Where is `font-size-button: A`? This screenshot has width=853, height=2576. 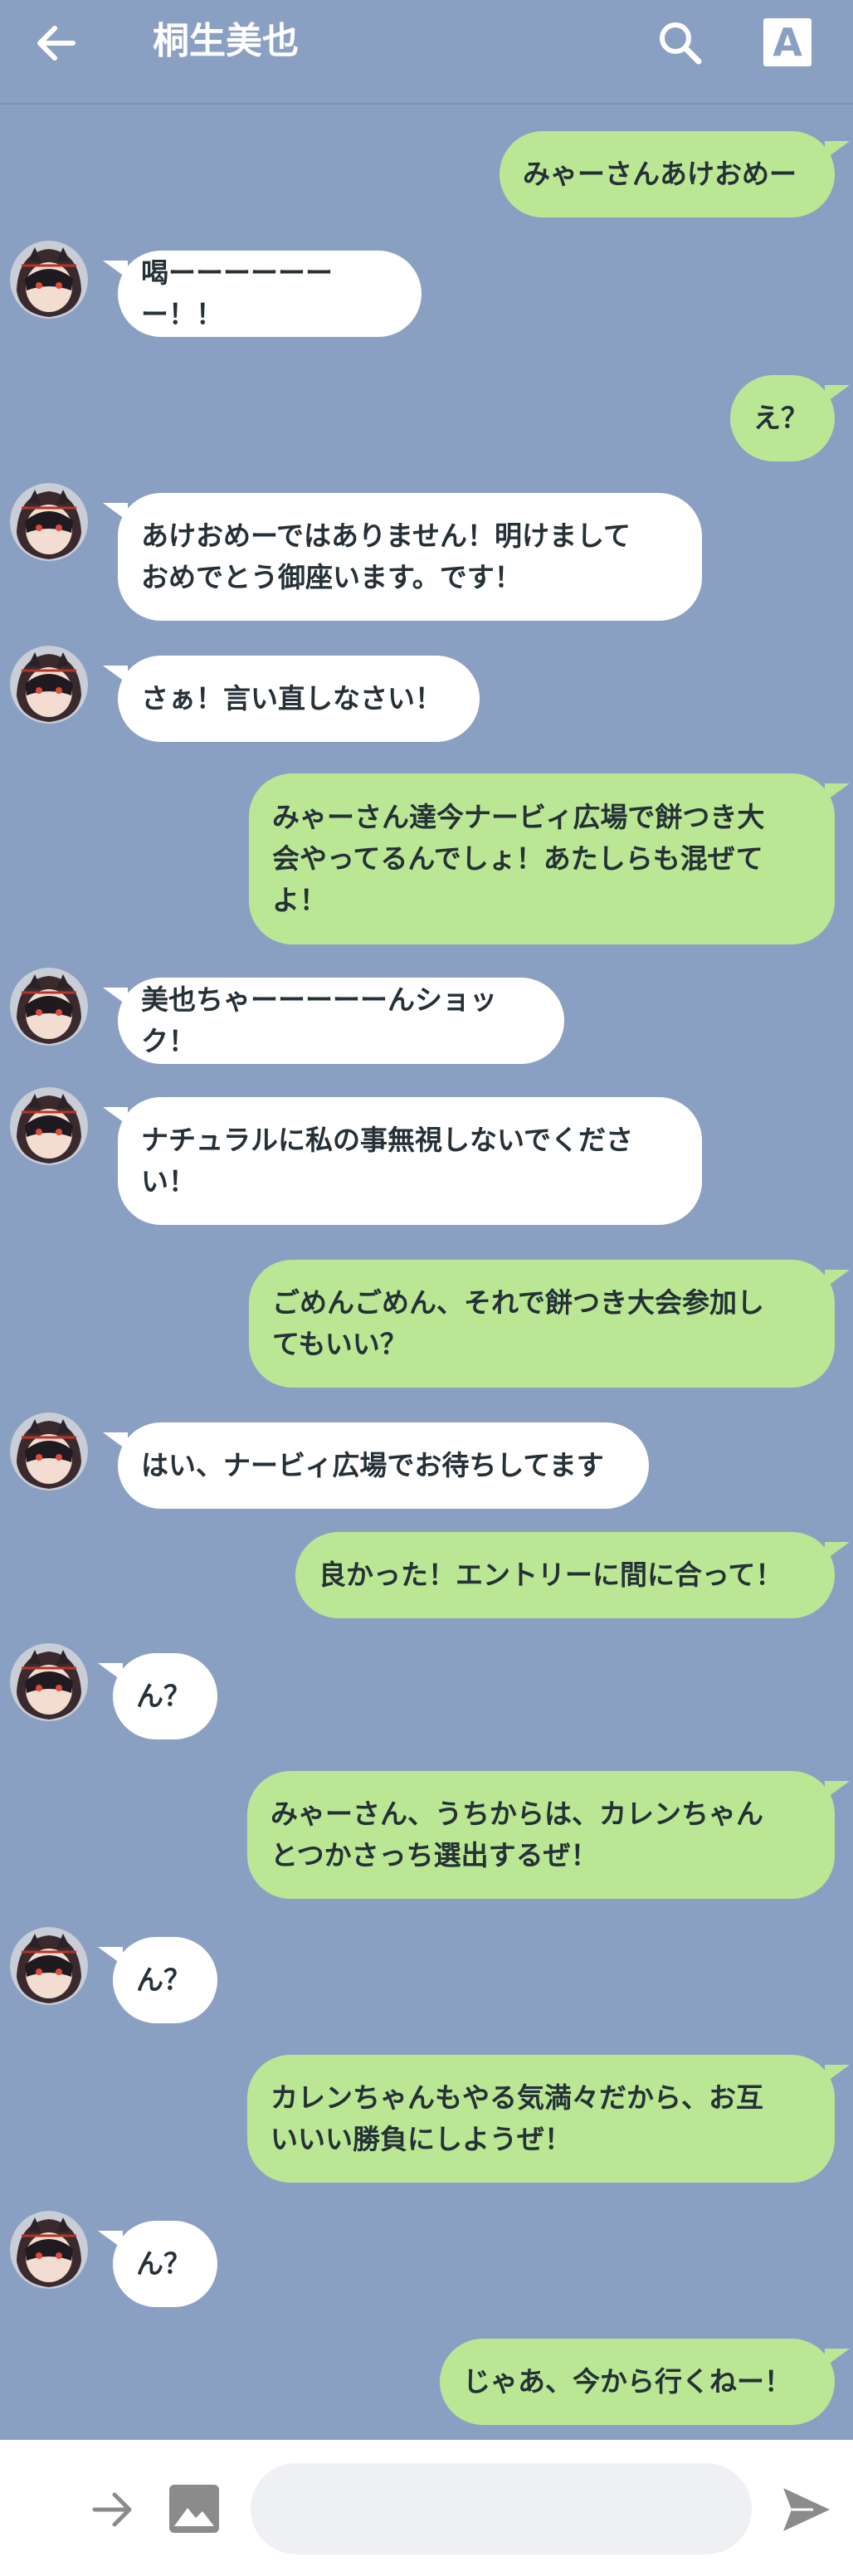 font-size-button: A is located at coordinates (787, 42).